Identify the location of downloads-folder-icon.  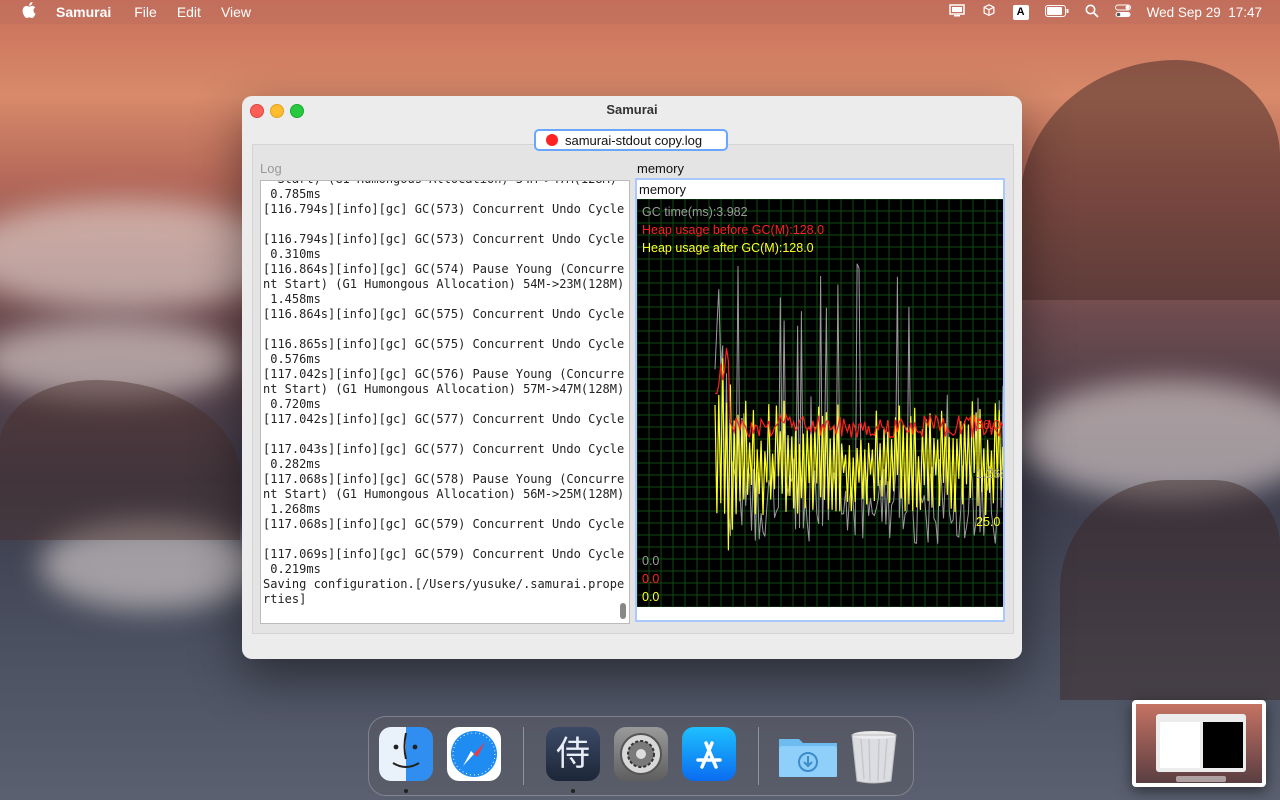
(808, 758).